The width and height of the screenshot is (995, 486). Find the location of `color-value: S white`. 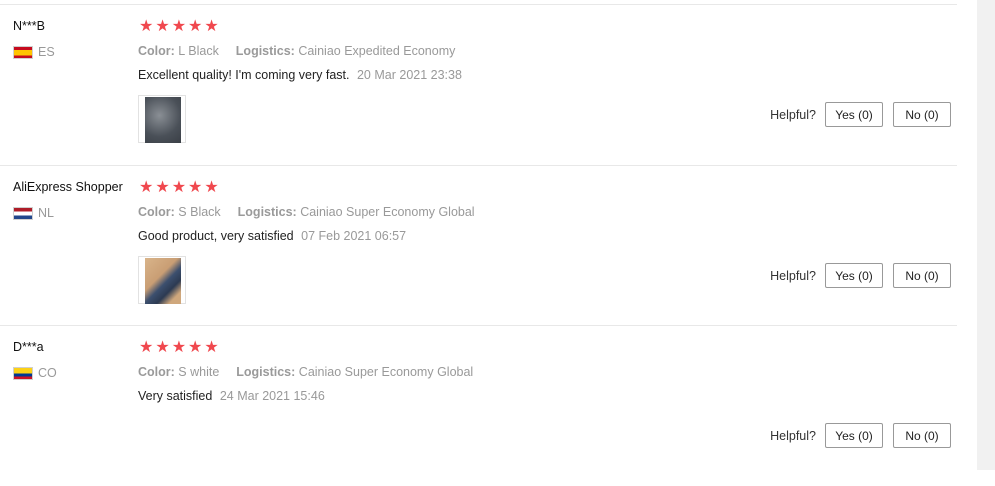

color-value: S white is located at coordinates (199, 372).